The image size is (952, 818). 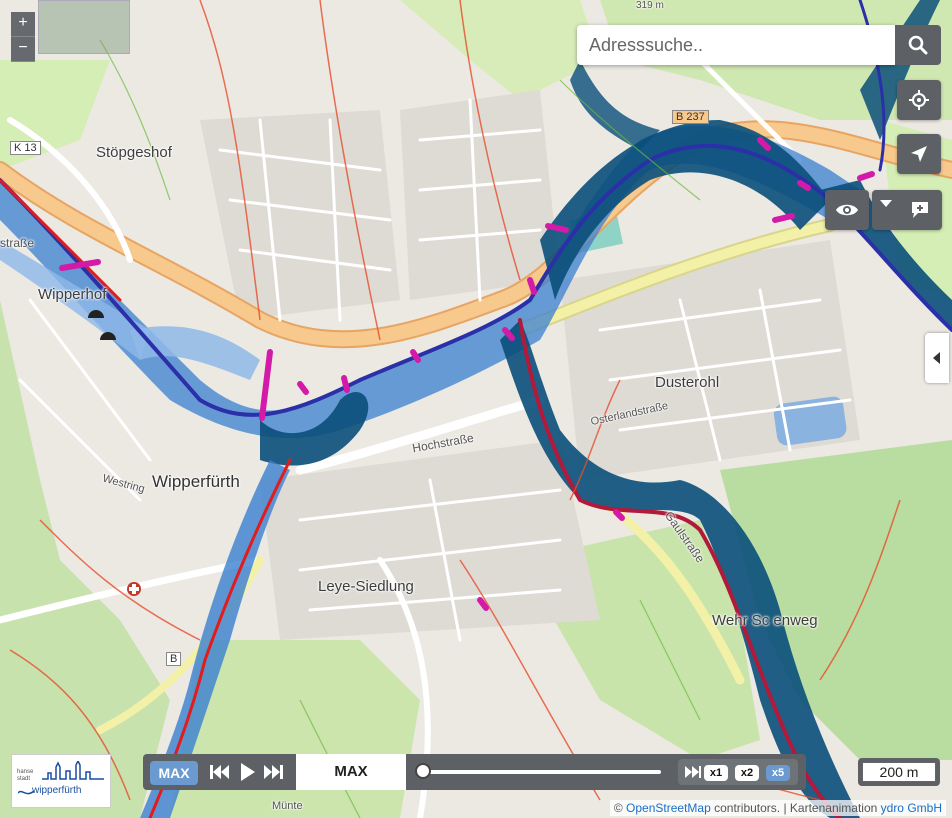 What do you see at coordinates (23, 49) in the screenshot?
I see `zoom-out-button: −` at bounding box center [23, 49].